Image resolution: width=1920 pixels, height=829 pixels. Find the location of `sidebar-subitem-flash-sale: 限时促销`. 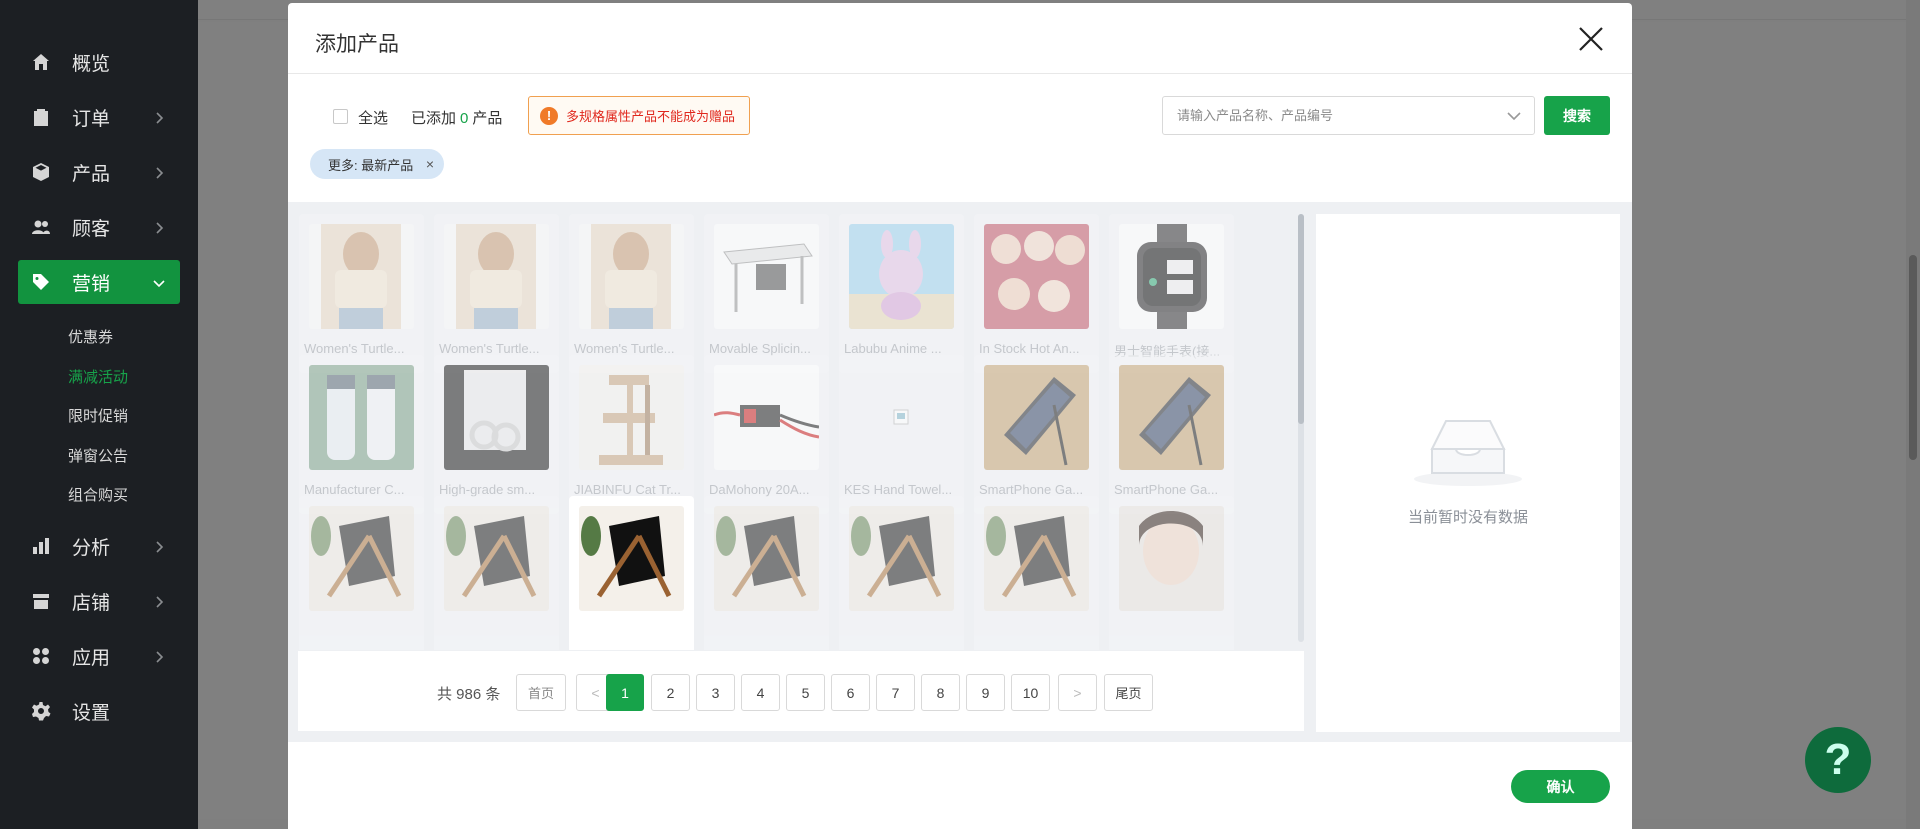

sidebar-subitem-flash-sale: 限时促销 is located at coordinates (98, 415).